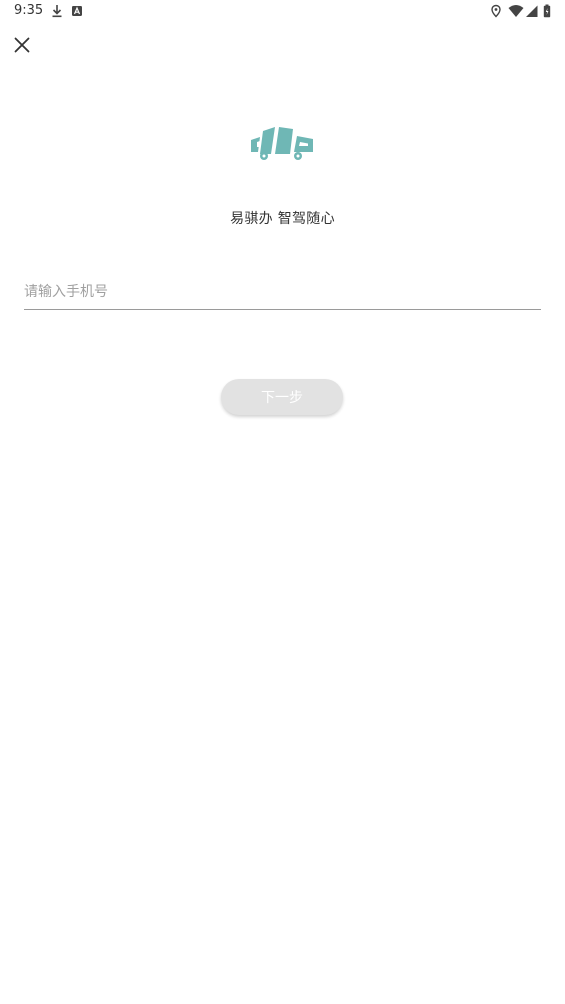 The width and height of the screenshot is (565, 1004). Describe the element at coordinates (29, 10) in the screenshot. I see `status-time: 9:35` at that location.